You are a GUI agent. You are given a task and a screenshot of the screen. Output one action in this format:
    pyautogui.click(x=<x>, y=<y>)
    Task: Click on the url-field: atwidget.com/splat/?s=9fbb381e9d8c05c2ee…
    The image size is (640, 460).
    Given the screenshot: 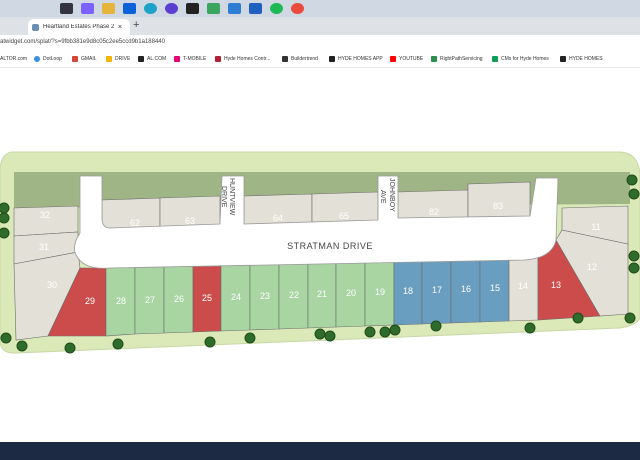 What is the action you would take?
    pyautogui.click(x=82, y=42)
    